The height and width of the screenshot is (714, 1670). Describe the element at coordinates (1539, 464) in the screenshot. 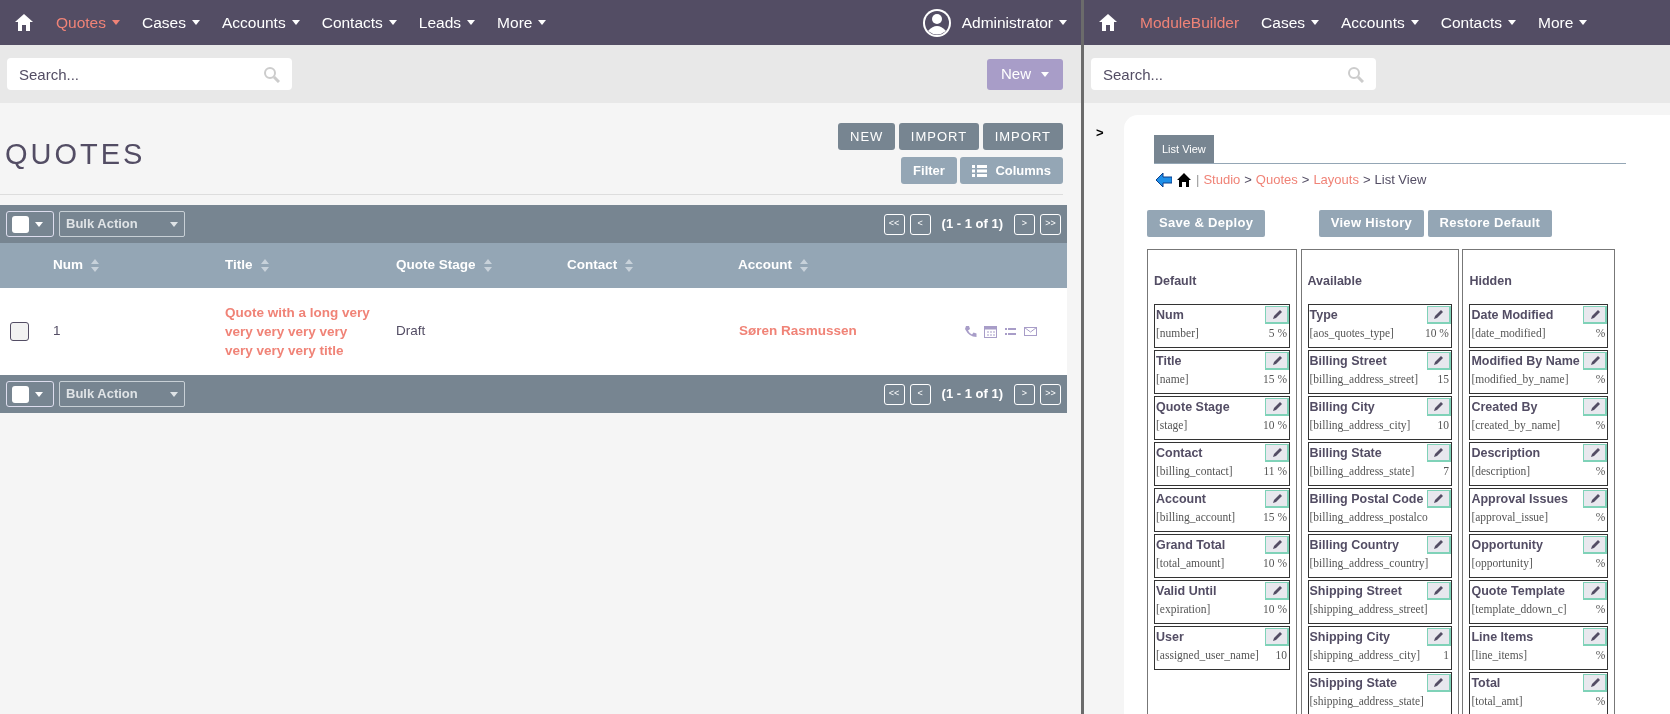

I see `field-card: Description [description] %` at that location.